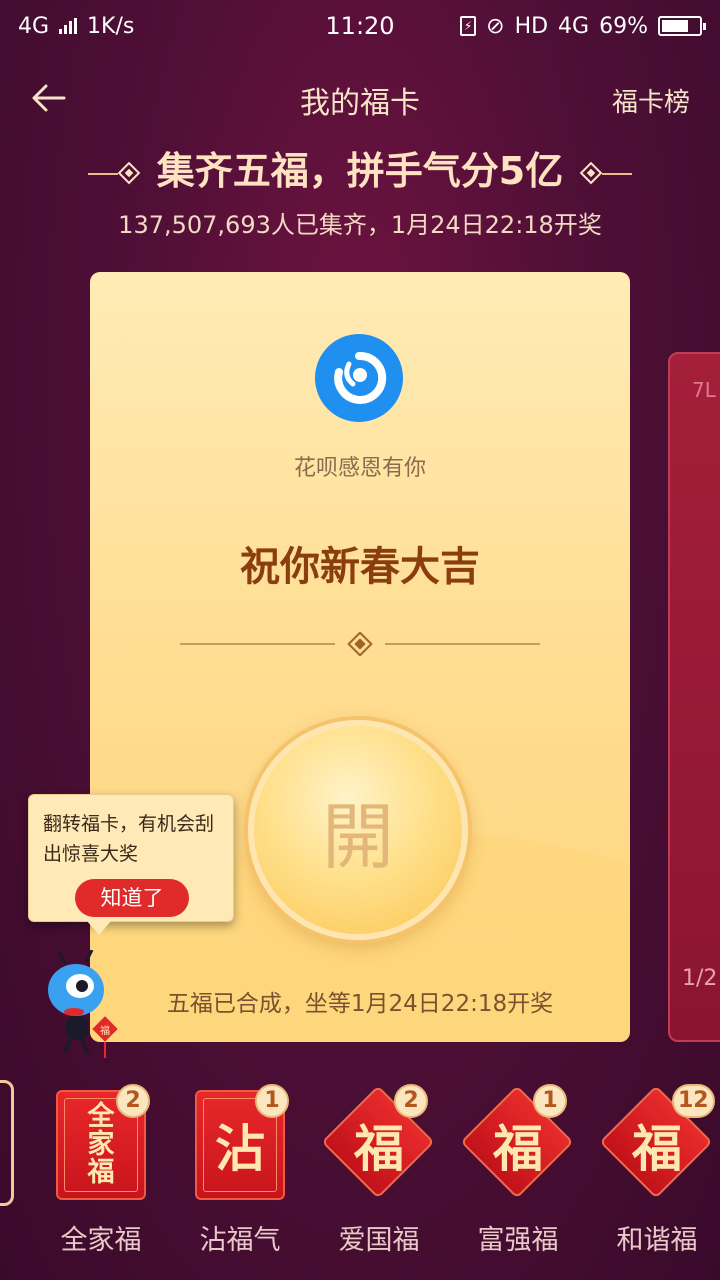  What do you see at coordinates (359, 378) in the screenshot?
I see `huabei-logo-icon` at bounding box center [359, 378].